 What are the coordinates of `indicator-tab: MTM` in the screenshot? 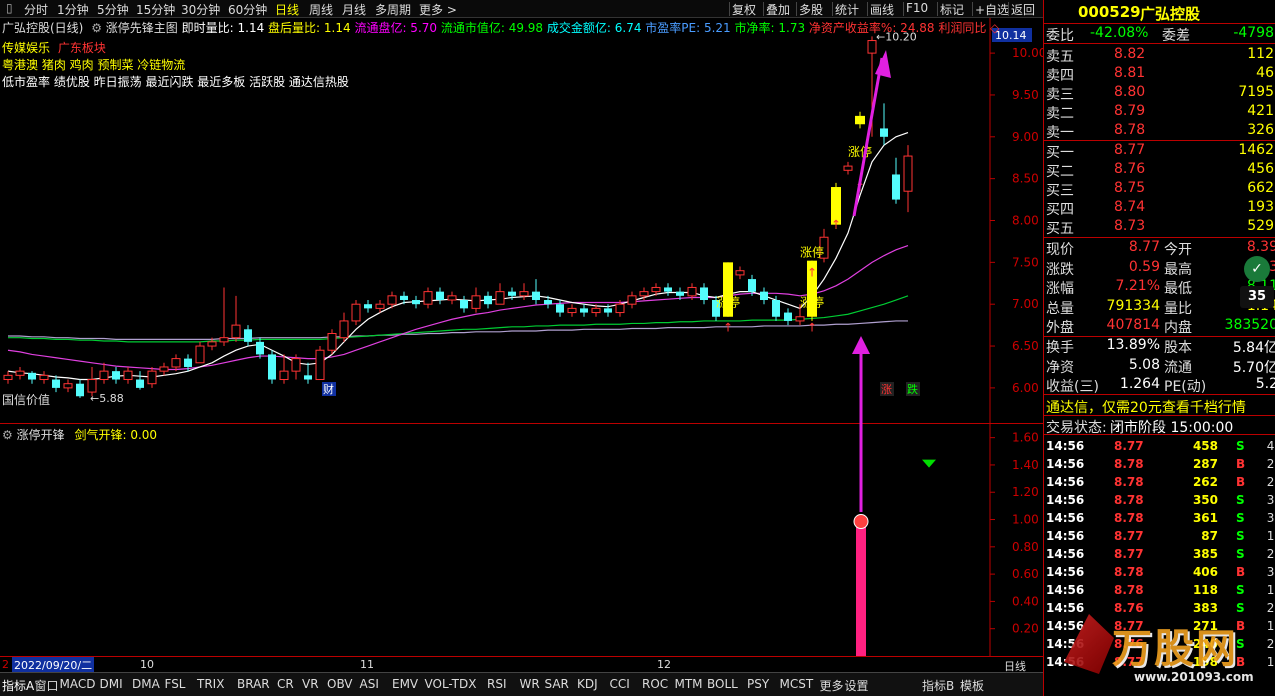 It's located at (689, 684).